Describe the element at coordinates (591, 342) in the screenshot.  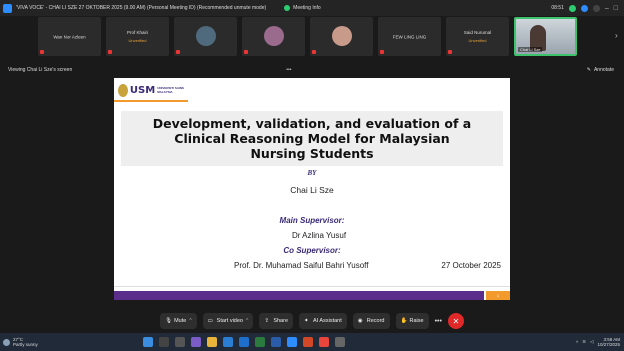
I see `speaker-icon: ◁` at that location.